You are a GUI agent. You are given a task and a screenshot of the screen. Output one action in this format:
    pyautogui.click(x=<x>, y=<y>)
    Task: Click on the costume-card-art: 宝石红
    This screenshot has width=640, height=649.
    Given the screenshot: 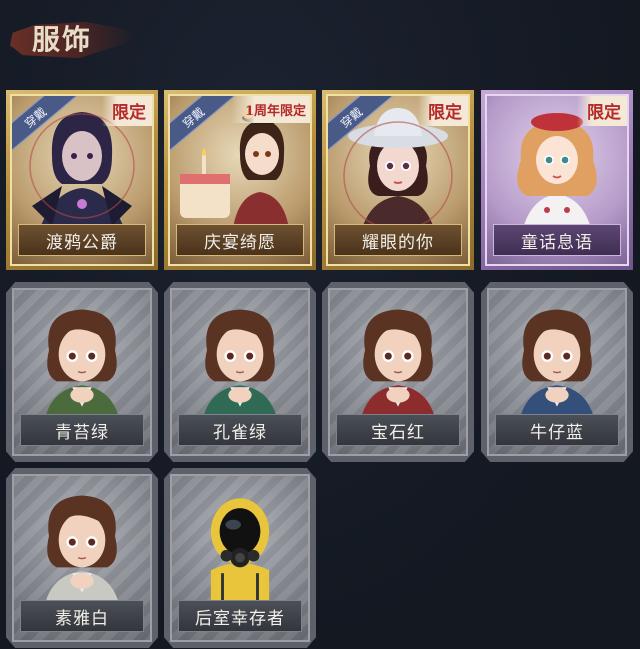 What is the action you would take?
    pyautogui.click(x=398, y=372)
    